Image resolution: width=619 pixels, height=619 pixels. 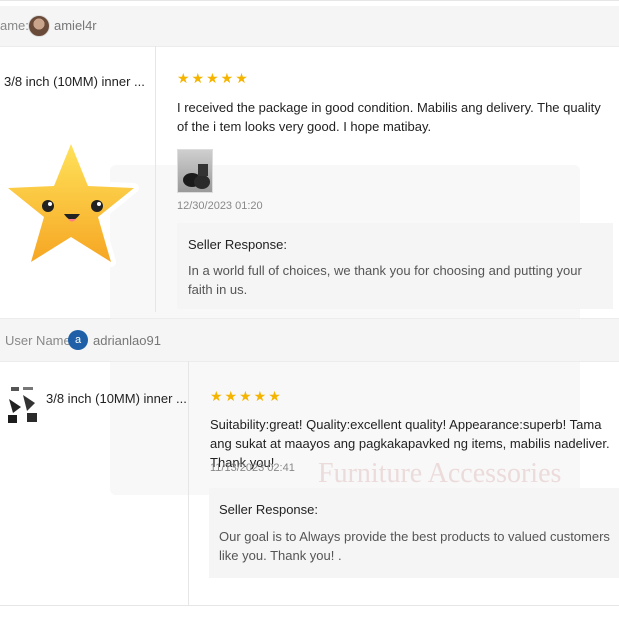 I want to click on review-1-header: ame: amiel4r, so click(x=309, y=26).